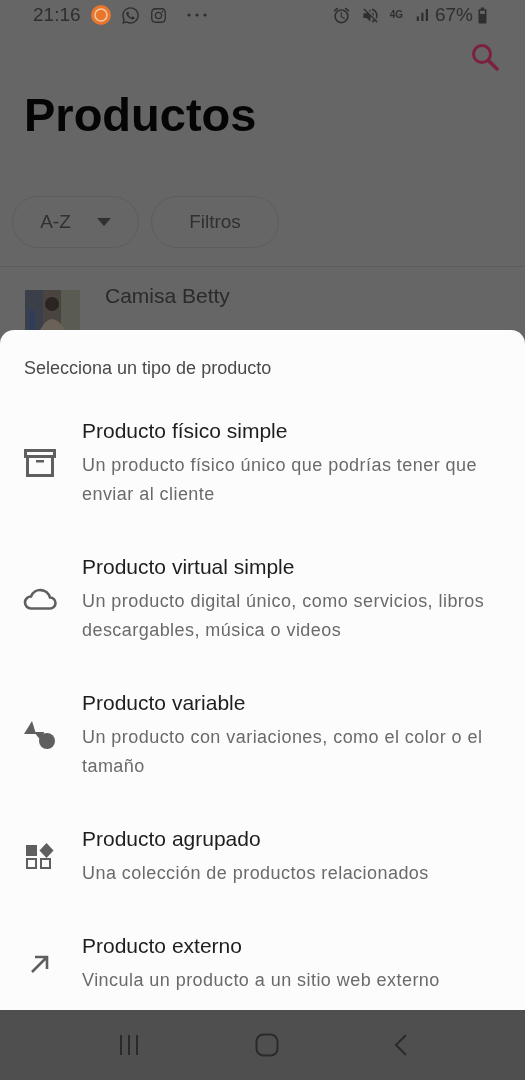 Image resolution: width=525 pixels, height=1080 pixels. I want to click on shapes-icon, so click(40, 735).